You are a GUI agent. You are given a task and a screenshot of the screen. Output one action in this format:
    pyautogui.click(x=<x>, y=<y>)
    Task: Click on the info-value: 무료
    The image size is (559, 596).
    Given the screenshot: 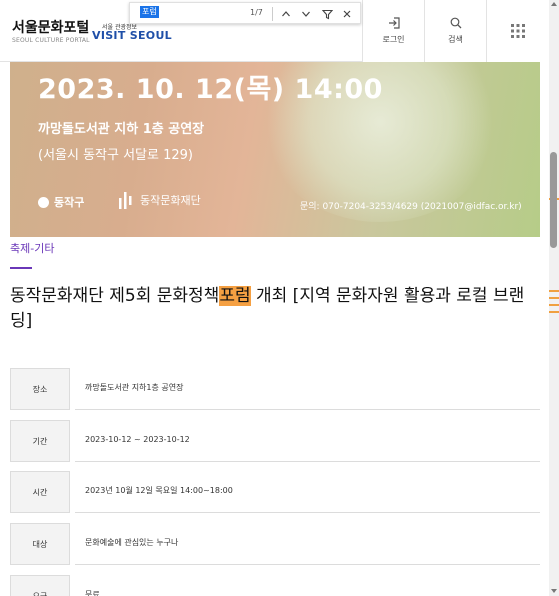 What is the action you would take?
    pyautogui.click(x=307, y=585)
    